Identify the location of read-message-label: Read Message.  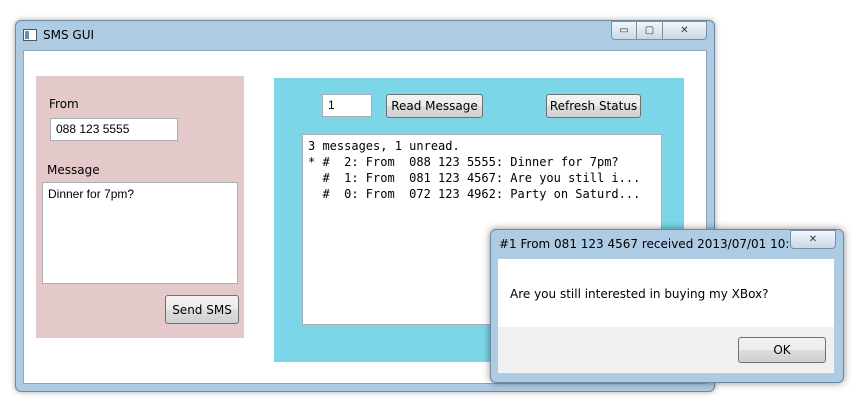
(434, 106).